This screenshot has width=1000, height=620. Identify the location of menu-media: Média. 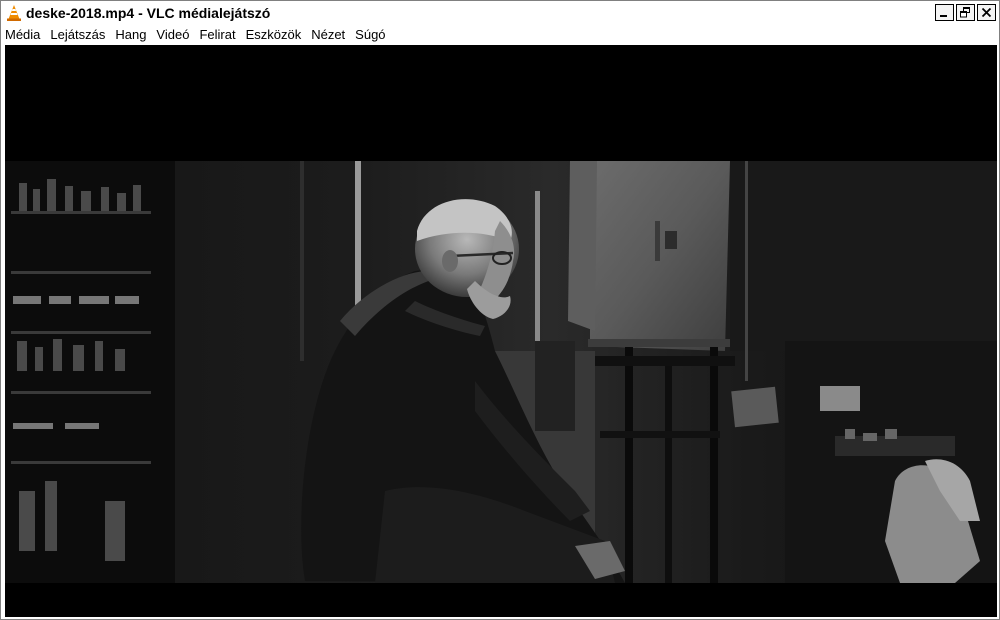
(23, 34).